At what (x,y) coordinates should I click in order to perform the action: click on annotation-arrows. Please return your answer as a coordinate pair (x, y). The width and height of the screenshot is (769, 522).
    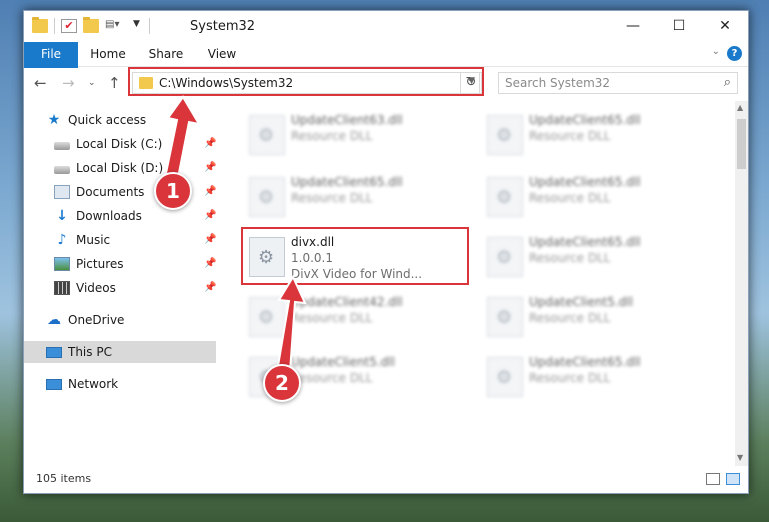
    Looking at the image, I should click on (235, 234).